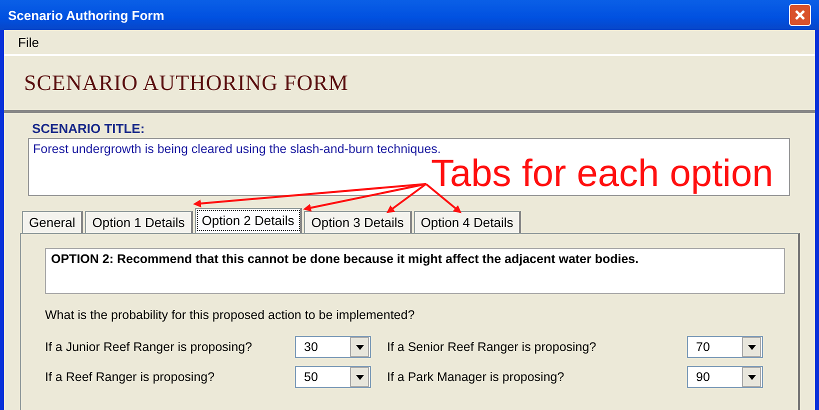  I want to click on question-label: If a Senior Reef Ranger is proposing?, so click(492, 347).